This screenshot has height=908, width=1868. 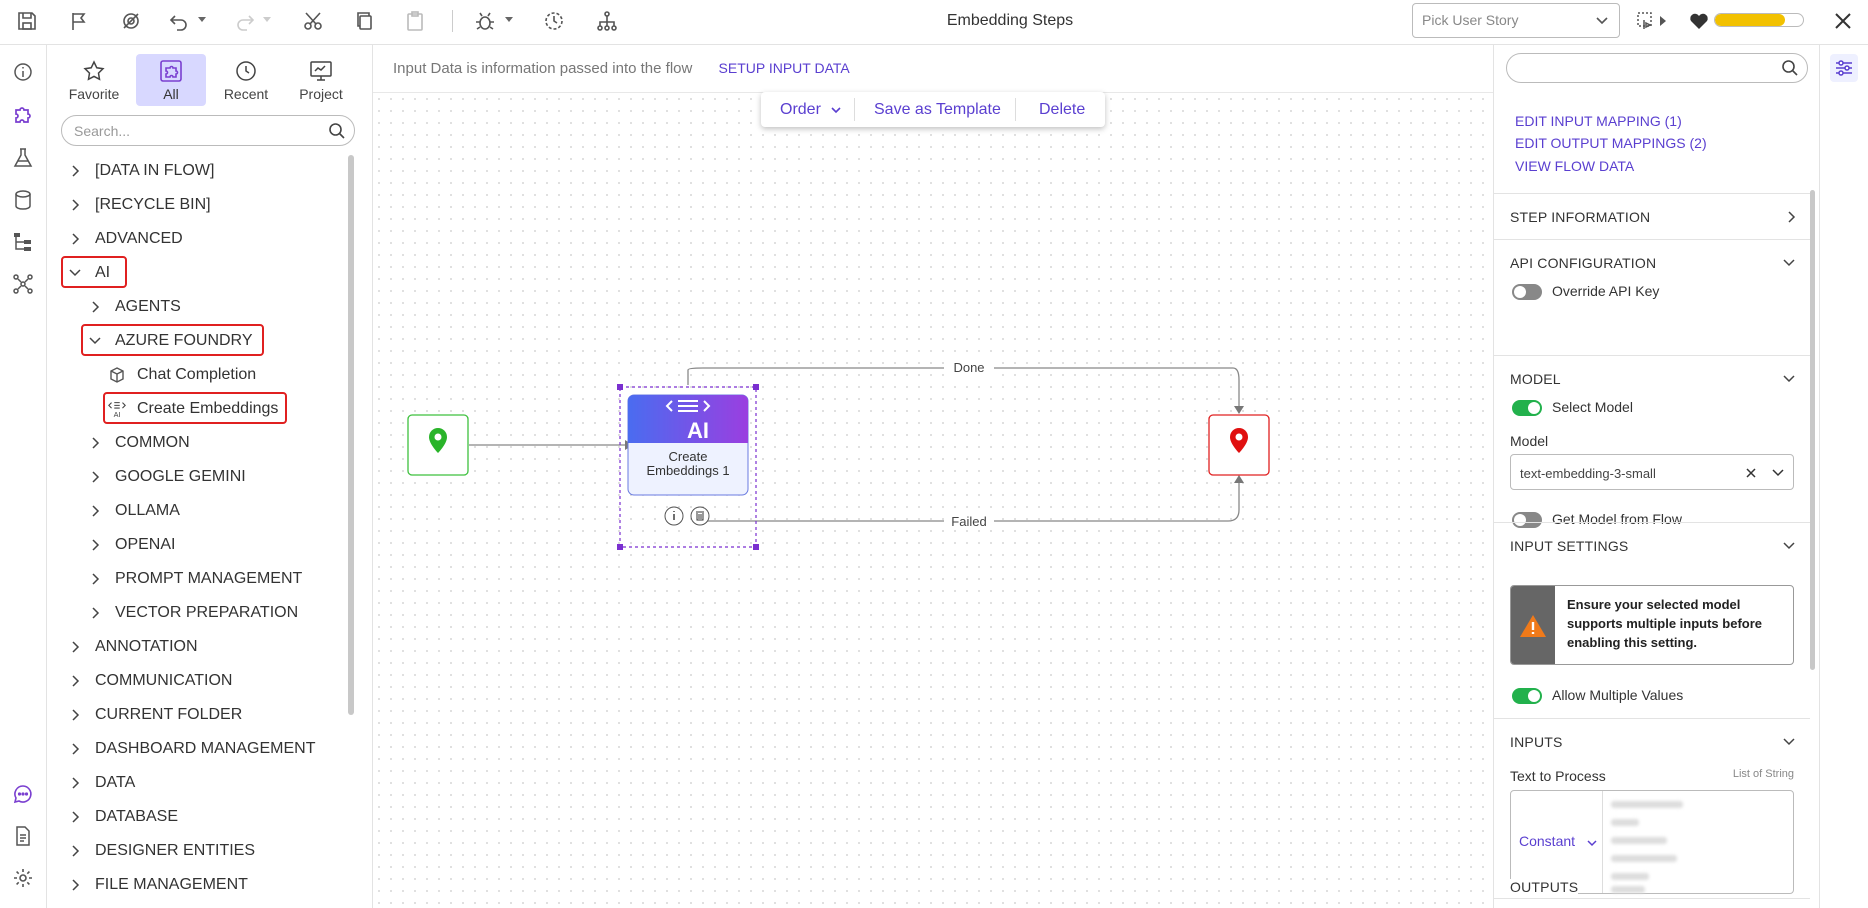 What do you see at coordinates (23, 200) in the screenshot?
I see `database-icon` at bounding box center [23, 200].